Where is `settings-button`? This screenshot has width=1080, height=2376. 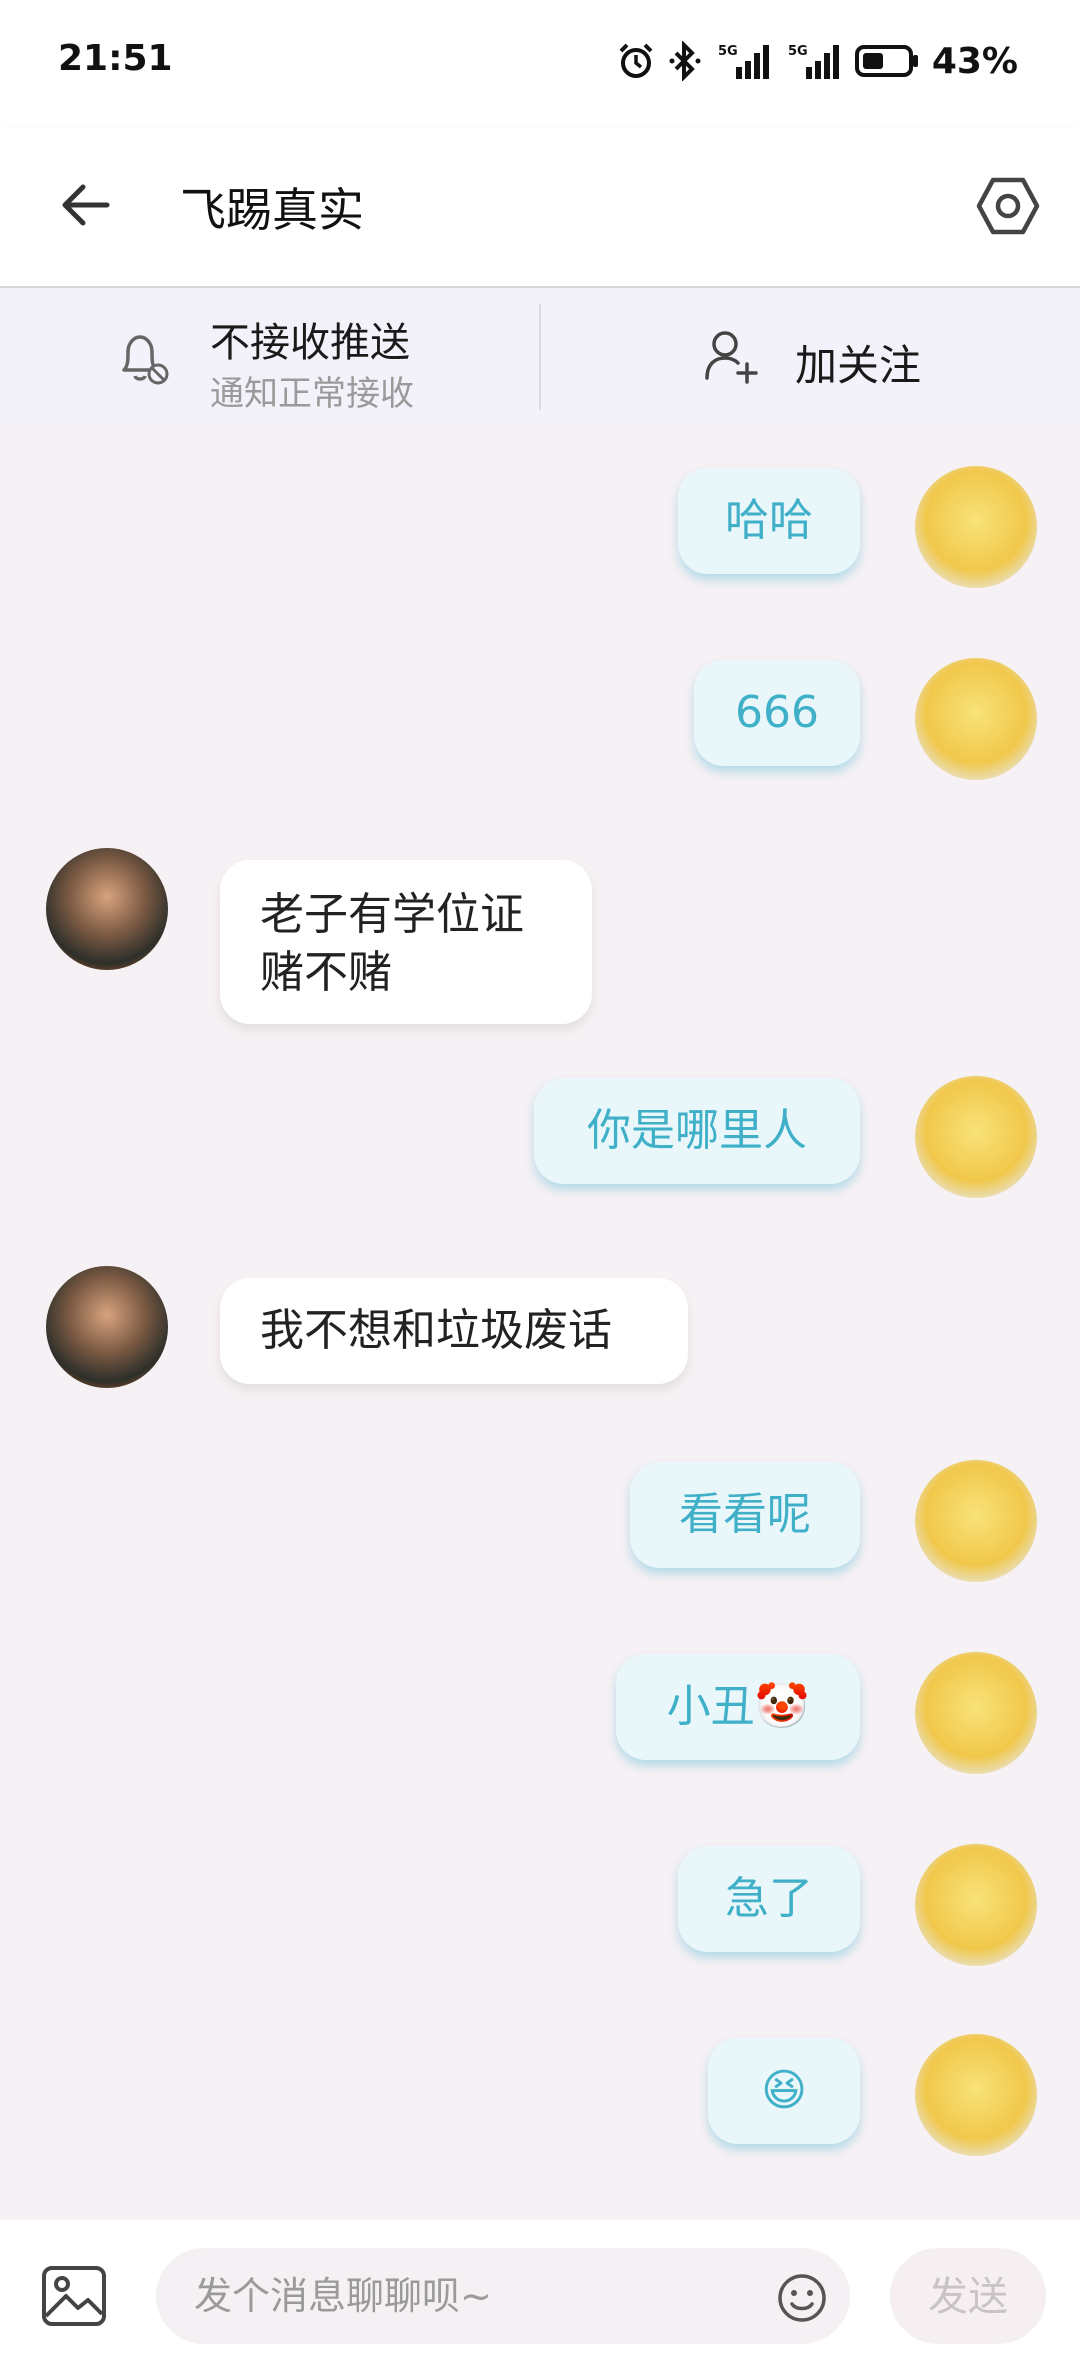
settings-button is located at coordinates (1008, 206).